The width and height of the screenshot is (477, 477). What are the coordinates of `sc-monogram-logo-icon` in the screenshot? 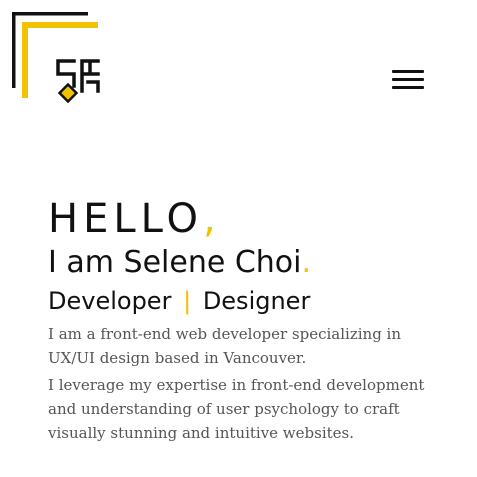 It's located at (60, 60).